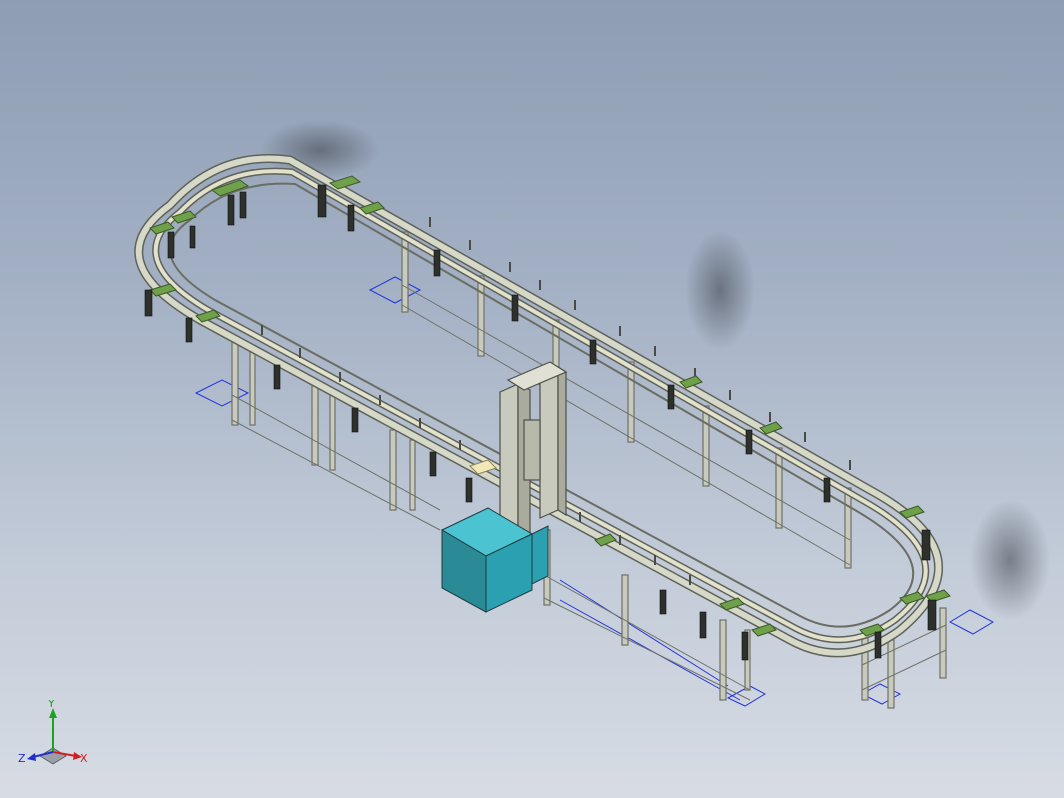 This screenshot has height=798, width=1064. I want to click on gantry-columns, so click(533, 449).